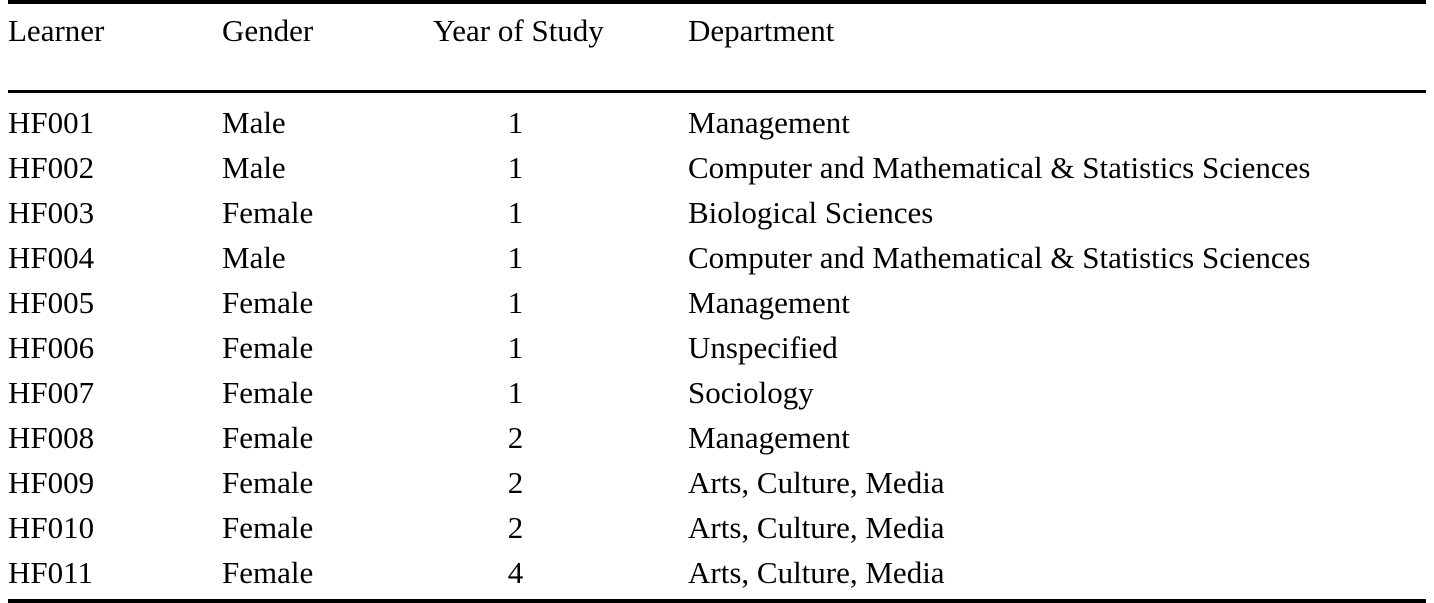 The width and height of the screenshot is (1434, 603). I want to click on cell-learner: HF009, so click(115, 482).